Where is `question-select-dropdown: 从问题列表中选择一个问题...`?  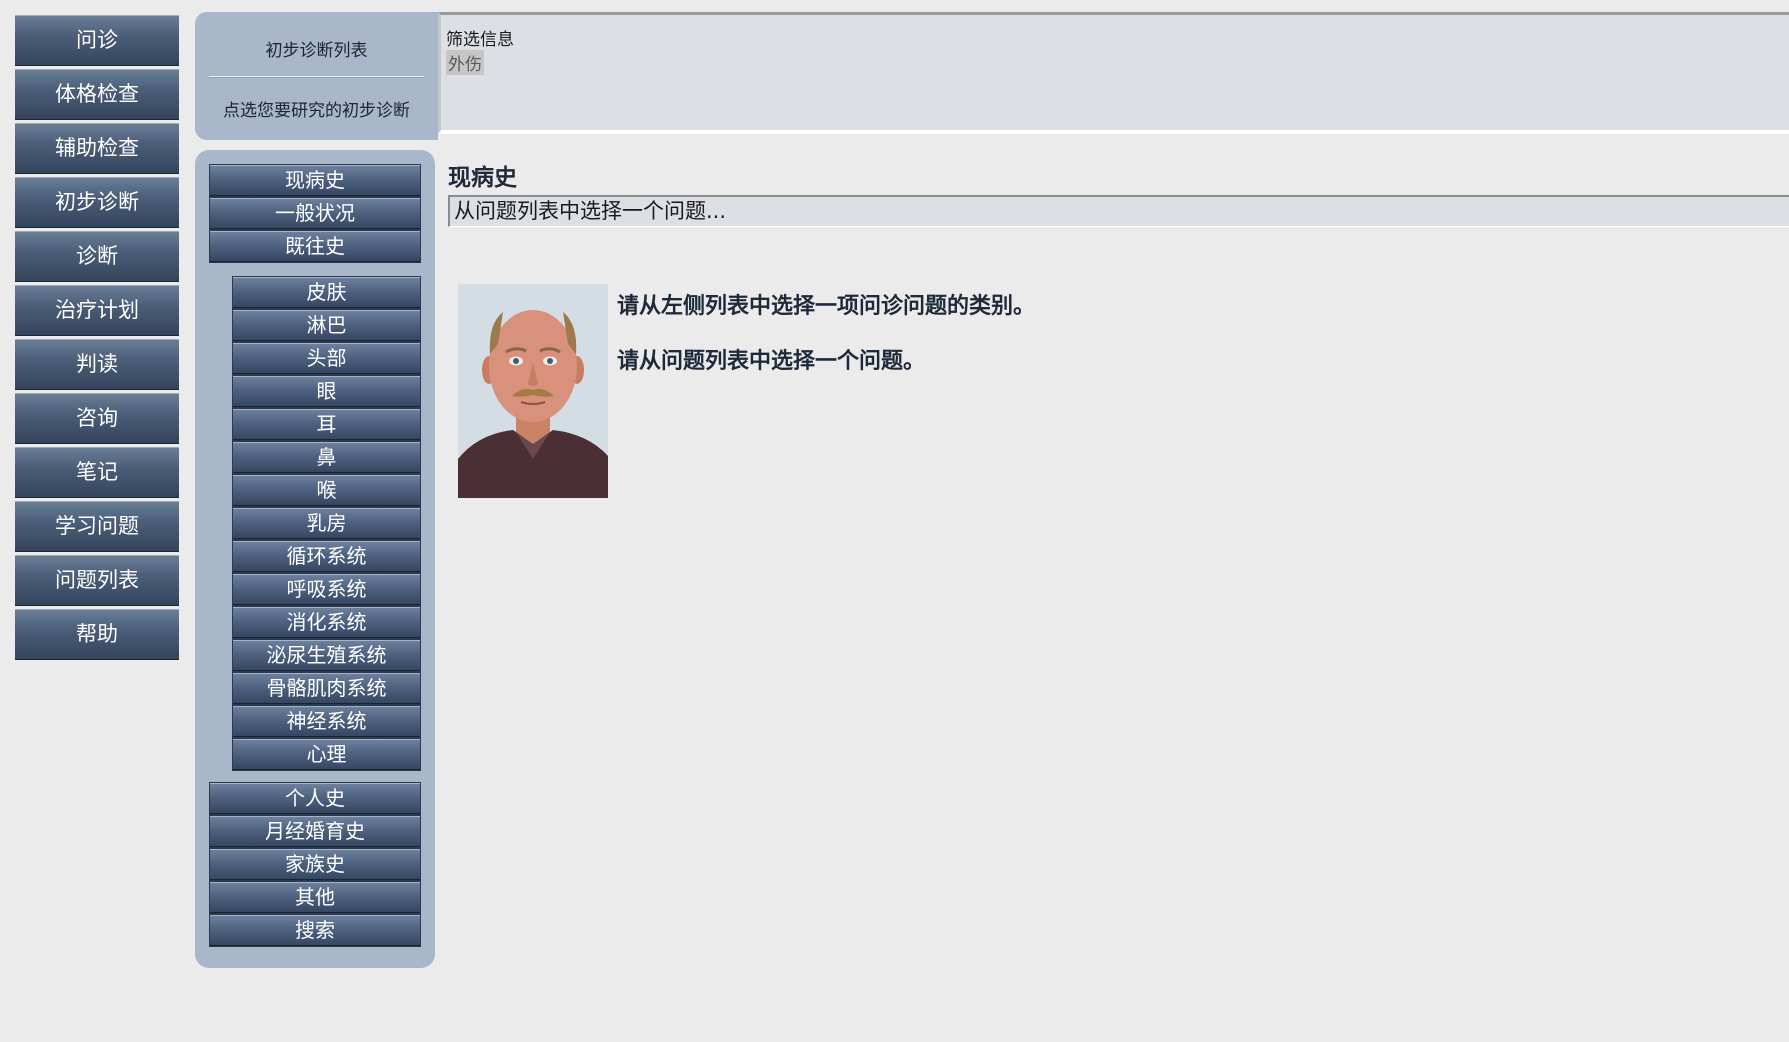
question-select-dropdown: 从问题列表中选择一个问题... is located at coordinates (1118, 211).